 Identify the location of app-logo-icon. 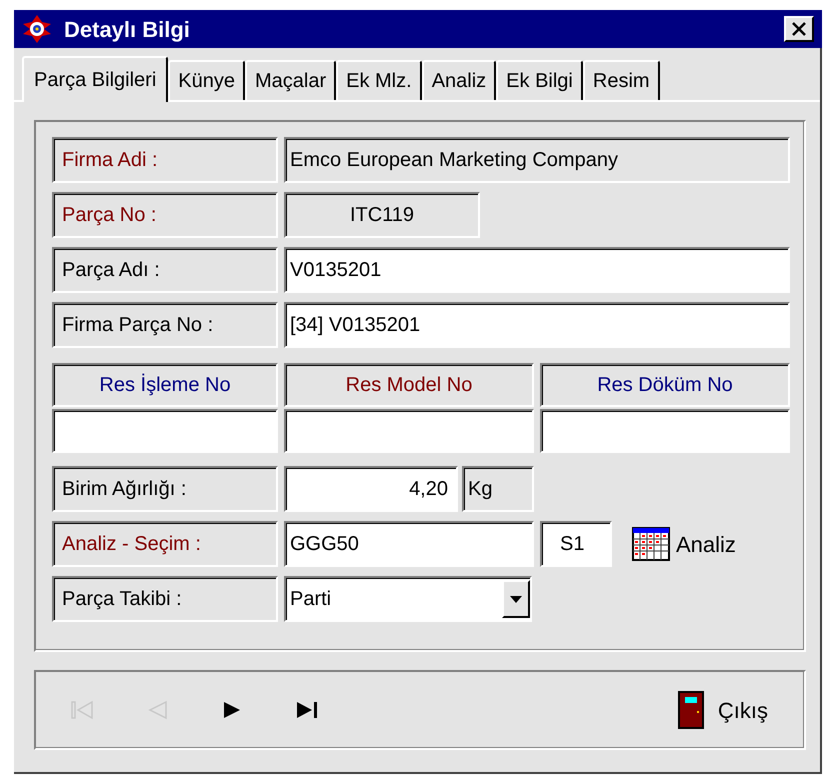
(37, 29).